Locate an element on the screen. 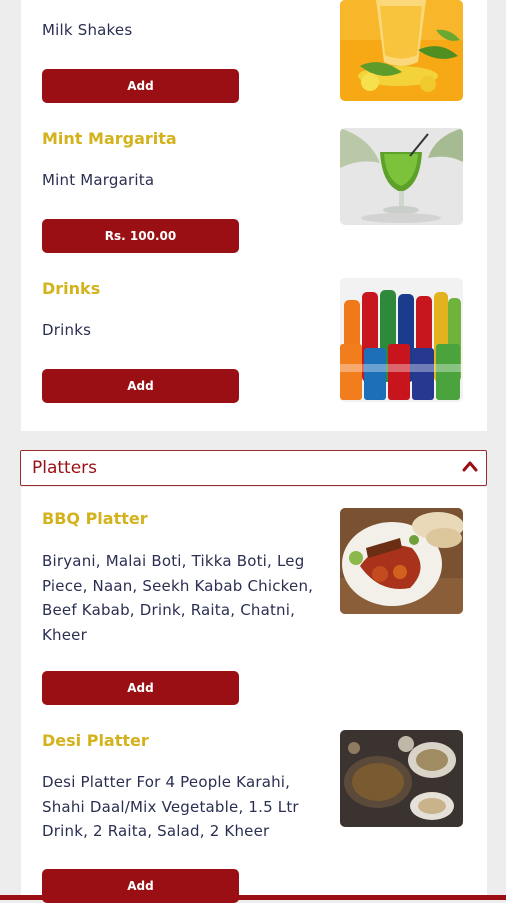 This screenshot has width=506, height=903. platters-section-header: Platters is located at coordinates (253, 468).